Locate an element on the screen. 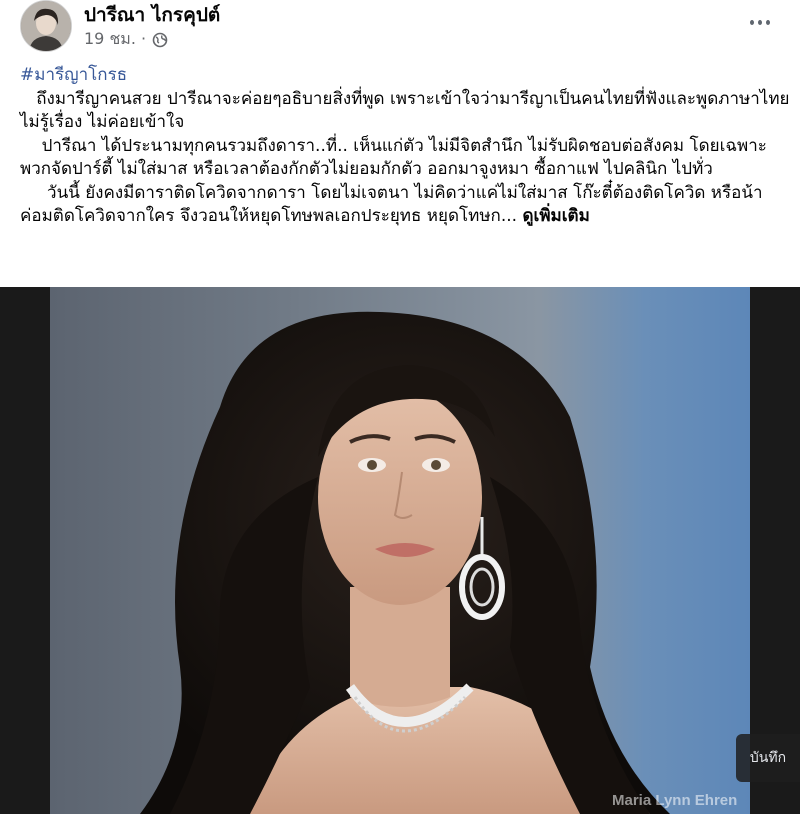  more-options-icon is located at coordinates (760, 22).